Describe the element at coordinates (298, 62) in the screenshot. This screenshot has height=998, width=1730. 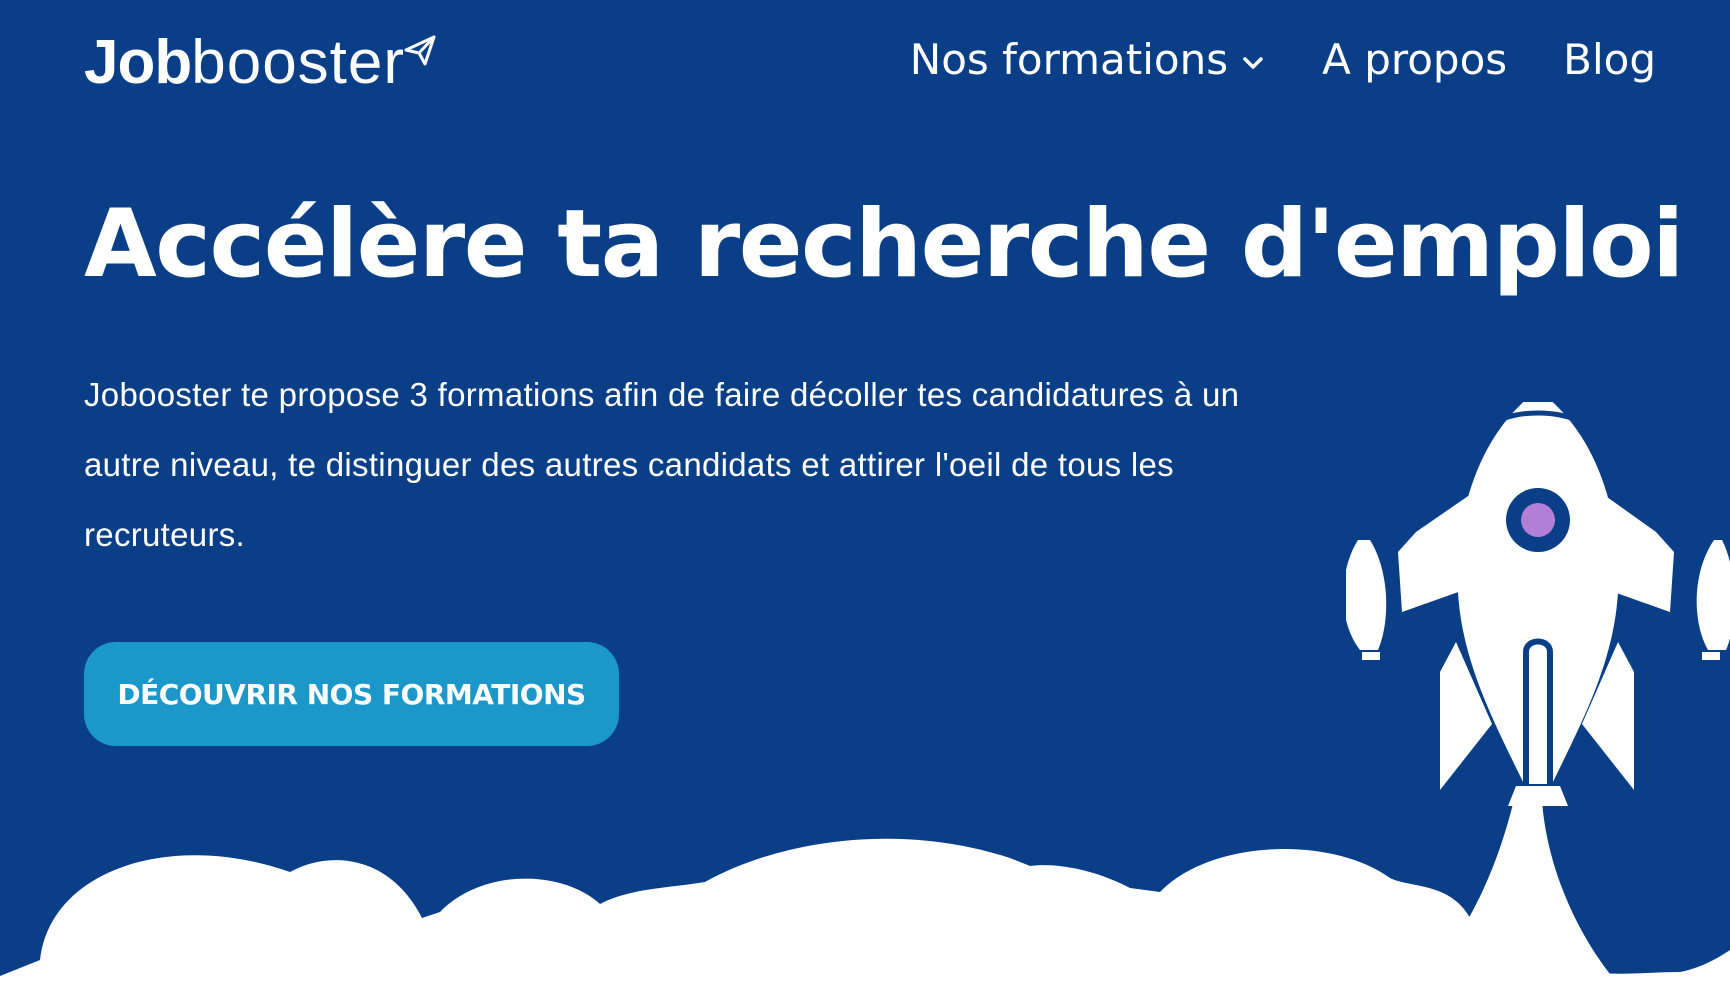
I see `logo-text-booster: booster` at that location.